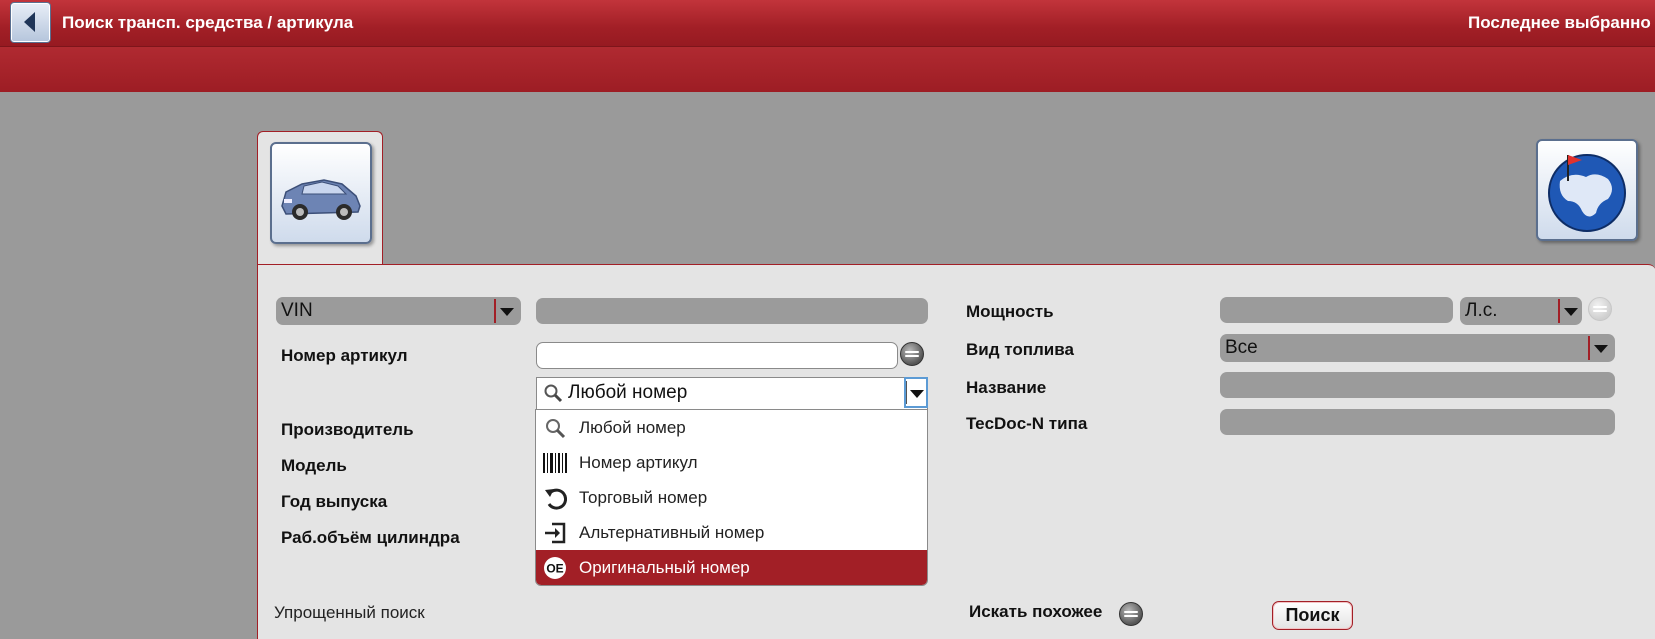 Image resolution: width=1655 pixels, height=639 pixels. Describe the element at coordinates (1417, 385) in the screenshot. I see `name-input` at that location.